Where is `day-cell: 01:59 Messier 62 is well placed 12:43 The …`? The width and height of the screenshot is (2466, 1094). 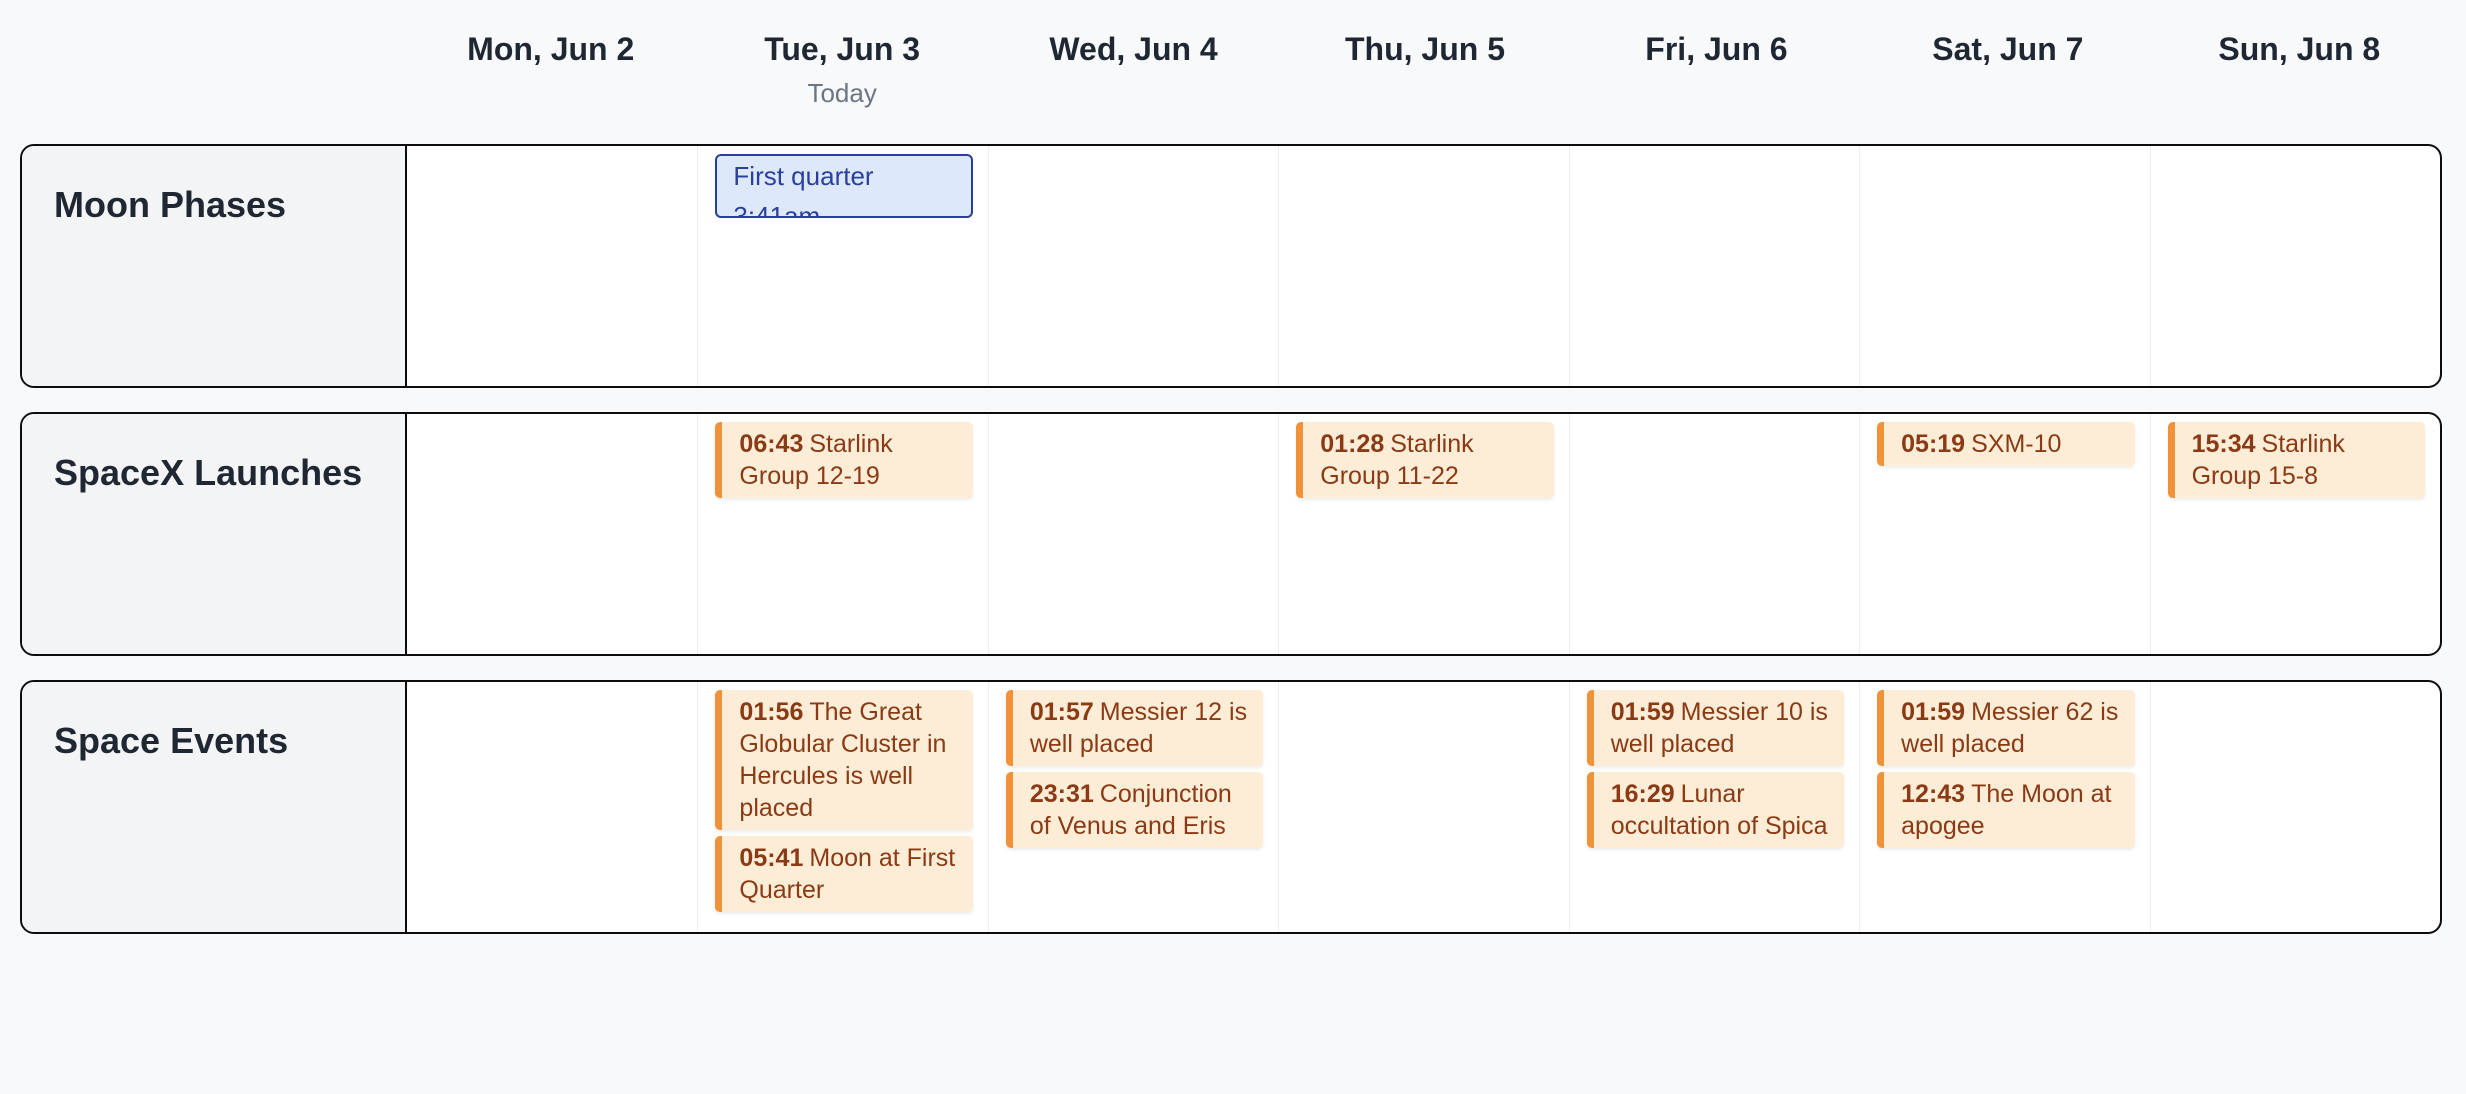 day-cell: 01:59 Messier 62 is well placed 12:43 The … is located at coordinates (2004, 807).